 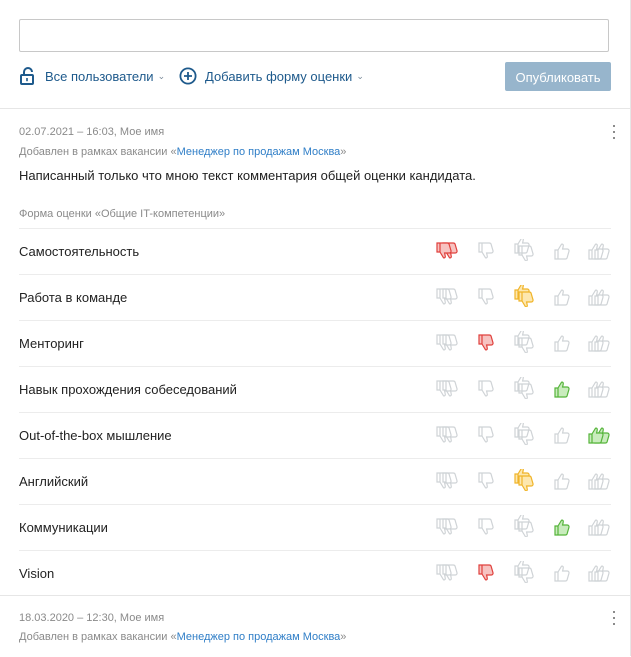 I want to click on visibility-dropdown: Все пользователи ⌄, so click(x=92, y=76).